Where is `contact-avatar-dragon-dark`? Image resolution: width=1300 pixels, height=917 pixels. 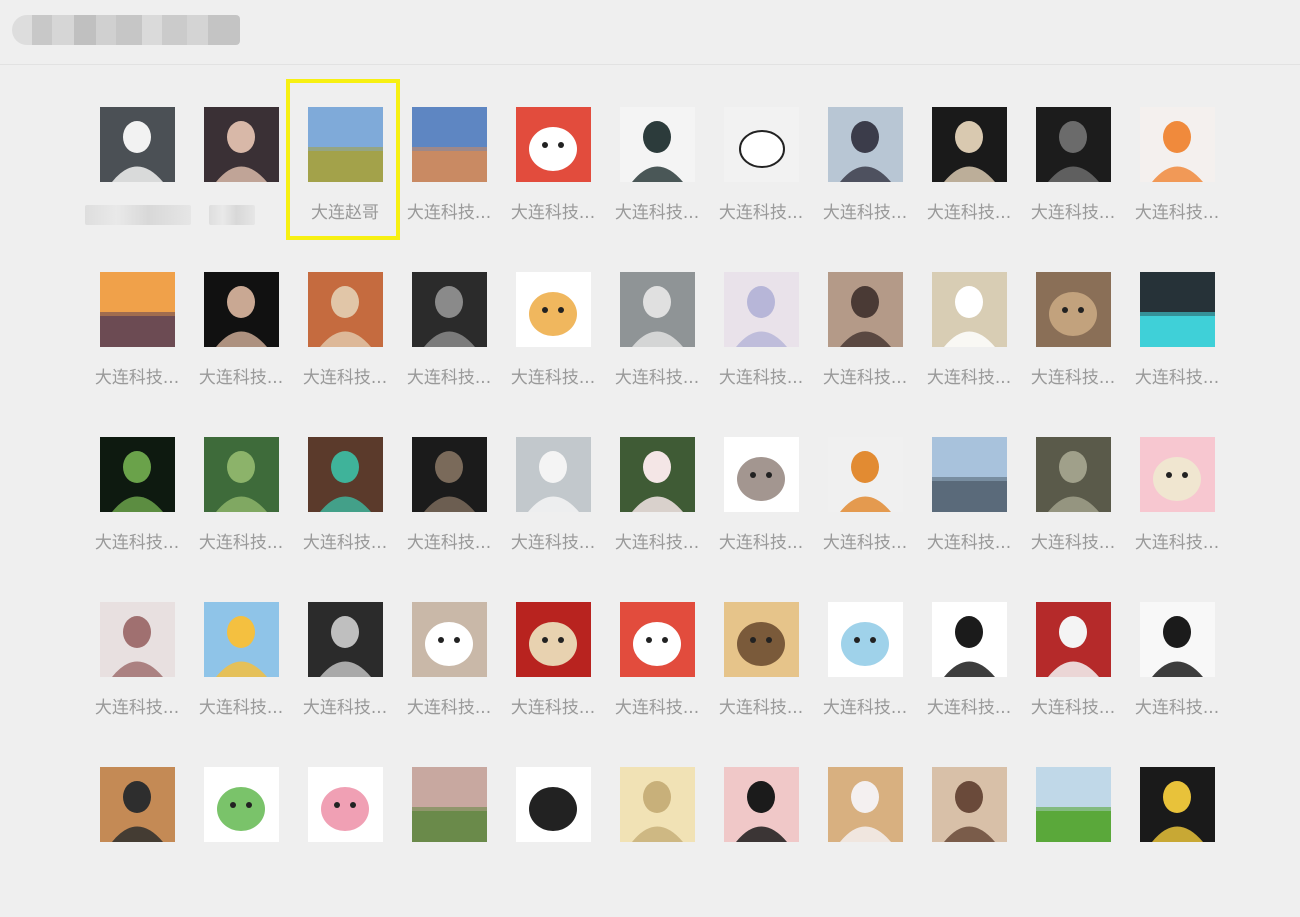 contact-avatar-dragon-dark is located at coordinates (1073, 474).